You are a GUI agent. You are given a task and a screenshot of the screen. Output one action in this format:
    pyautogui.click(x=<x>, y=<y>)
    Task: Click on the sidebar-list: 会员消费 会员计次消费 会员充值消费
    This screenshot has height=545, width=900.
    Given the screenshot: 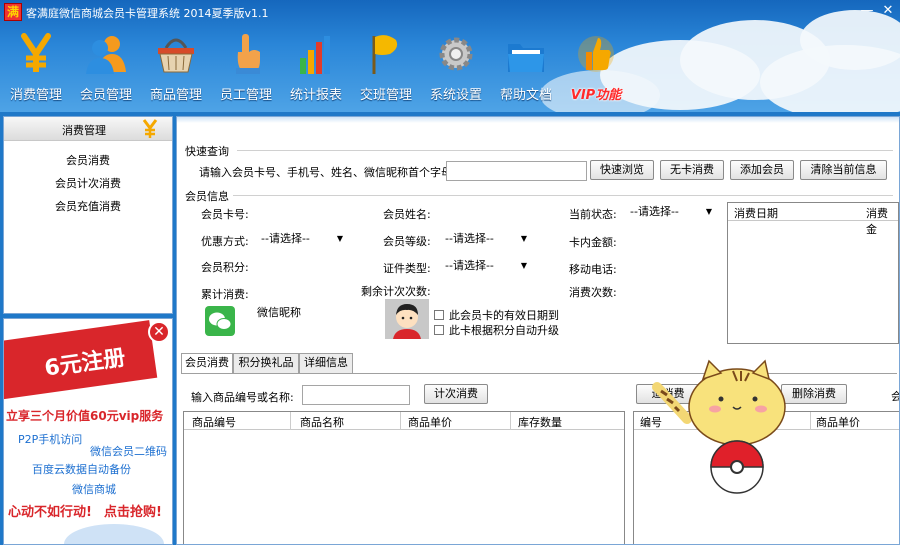 What is the action you would take?
    pyautogui.click(x=88, y=179)
    